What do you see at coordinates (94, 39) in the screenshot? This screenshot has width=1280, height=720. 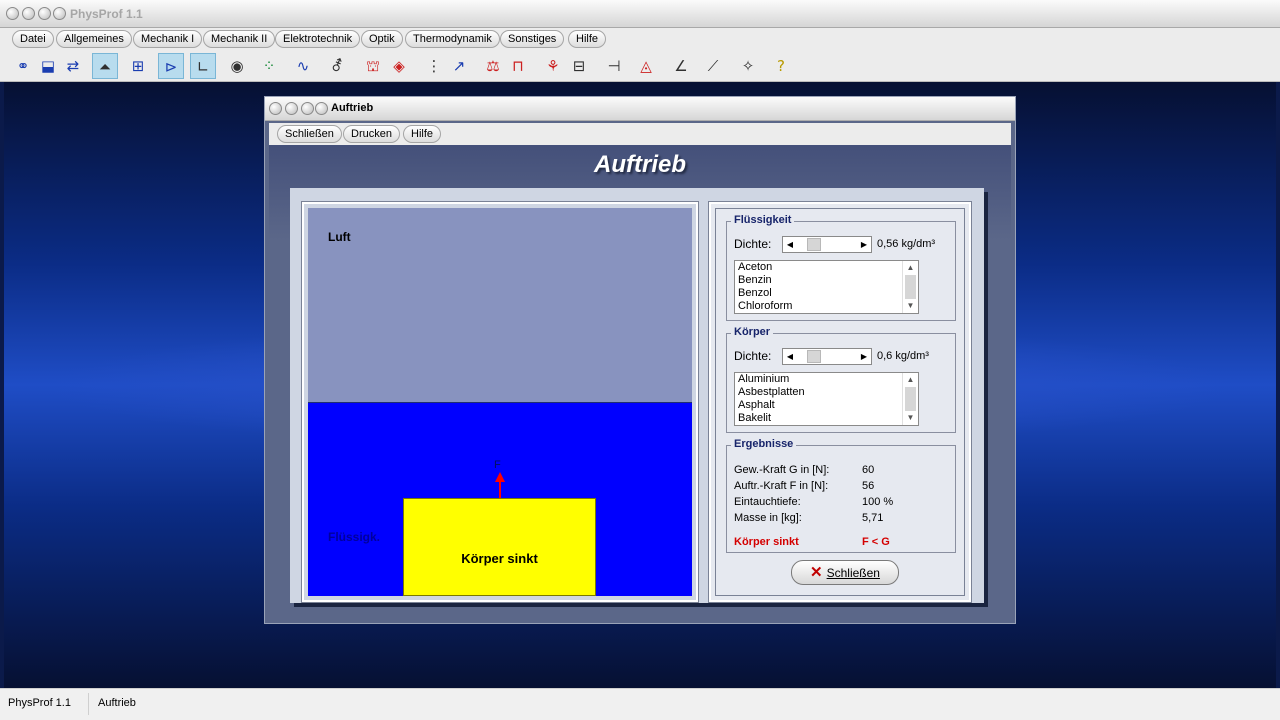 I see `menu-allgemeines: Allgemeines` at bounding box center [94, 39].